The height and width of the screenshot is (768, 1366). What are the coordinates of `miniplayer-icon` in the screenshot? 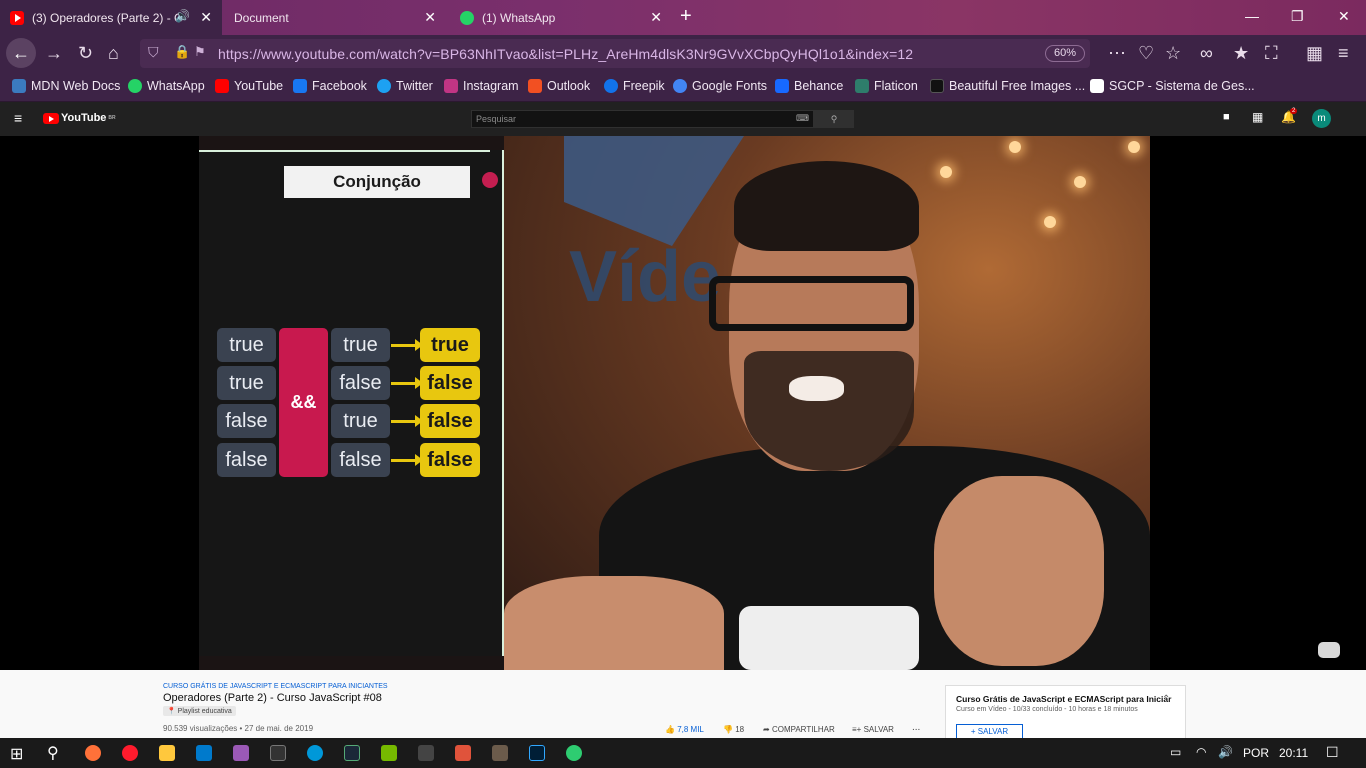 It's located at (1329, 650).